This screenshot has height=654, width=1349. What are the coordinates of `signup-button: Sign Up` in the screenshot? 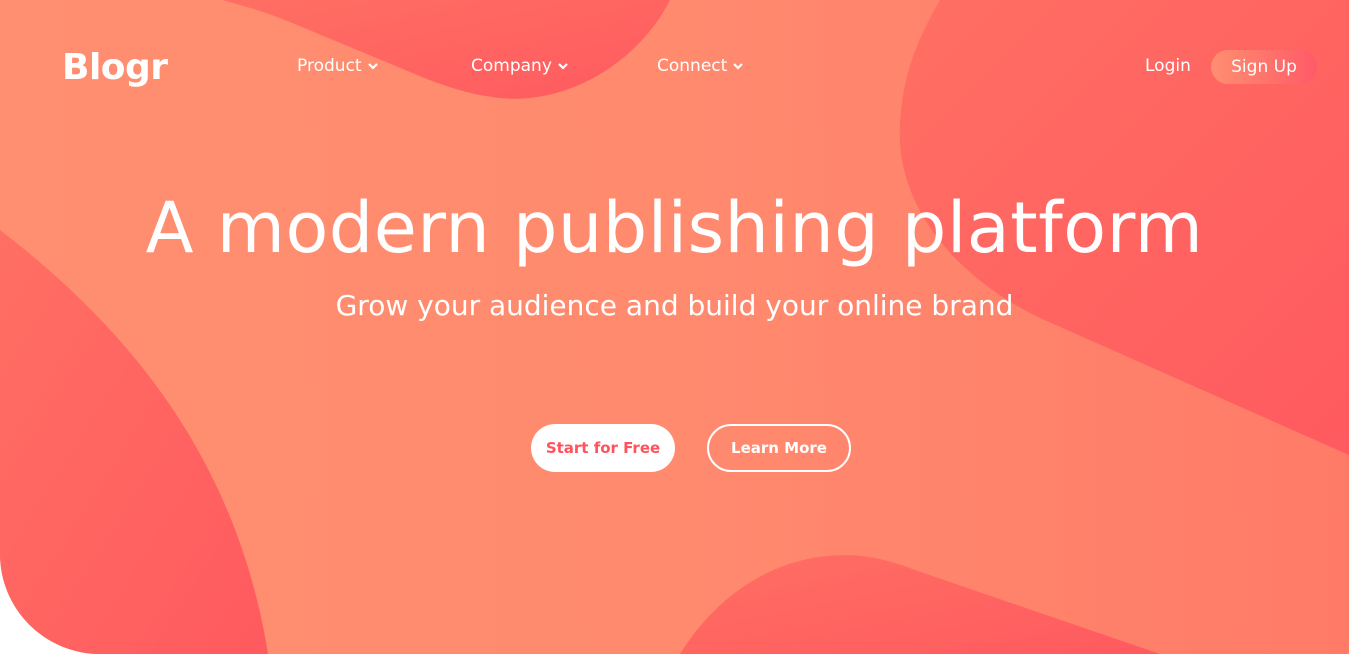 It's located at (1264, 67).